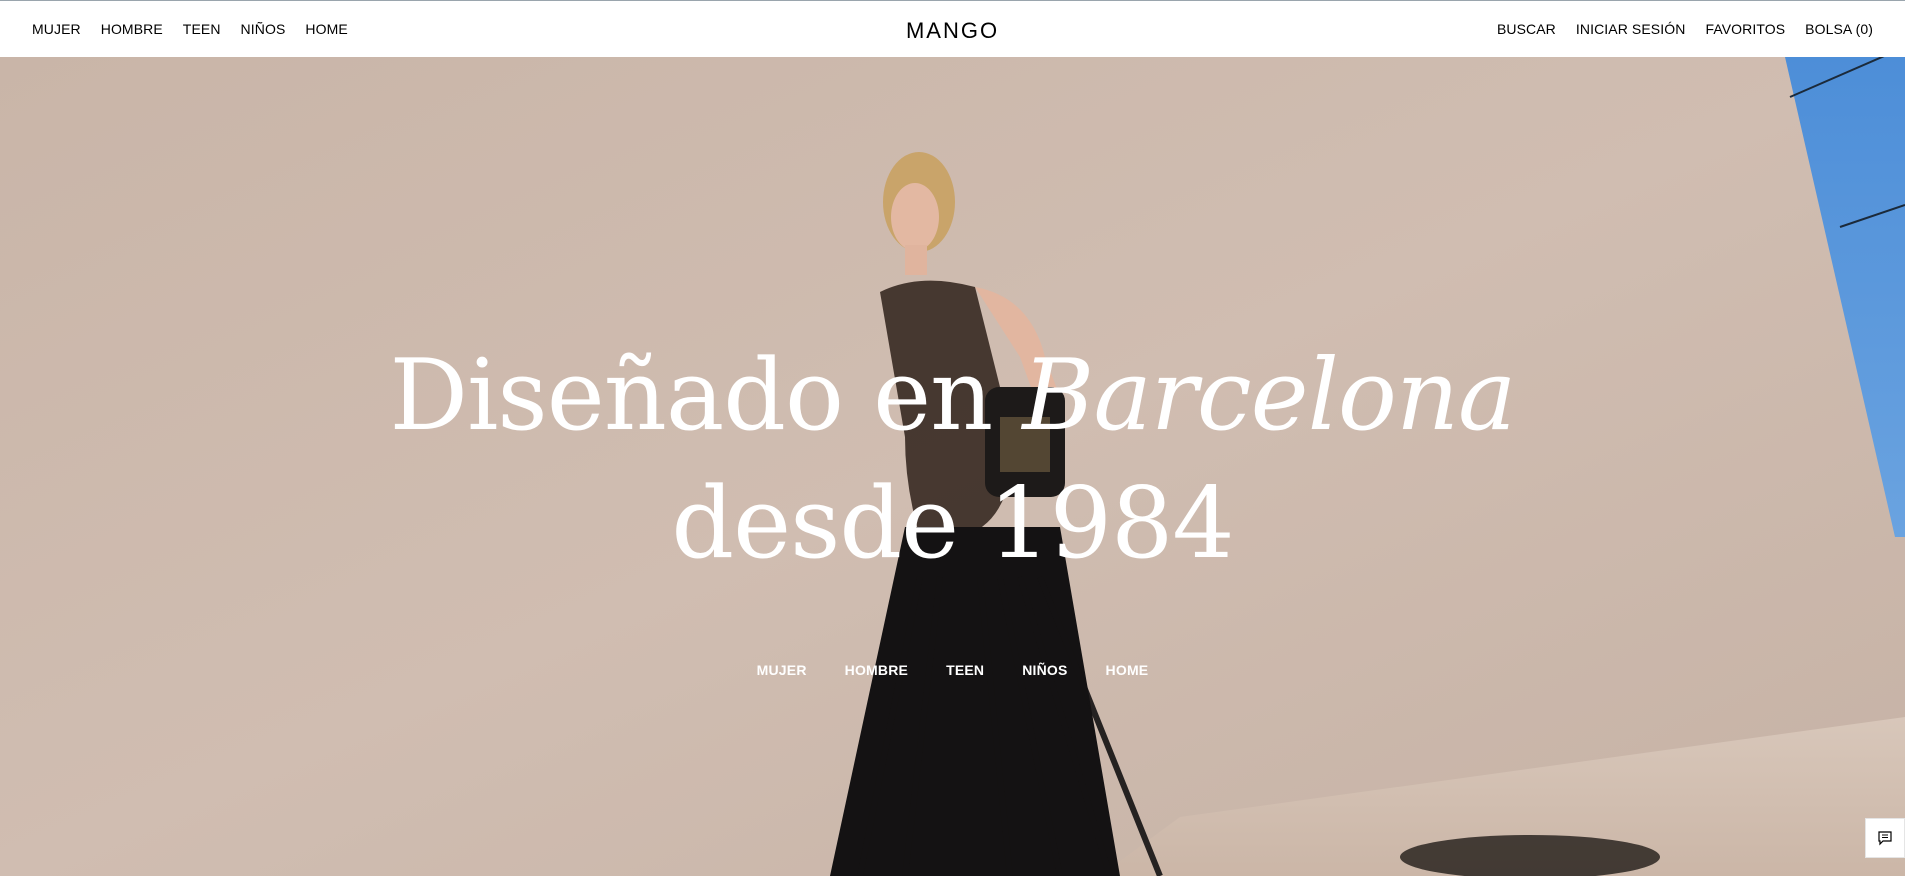  I want to click on headline-line-1: Diseñado en Barcelona, so click(952, 396).